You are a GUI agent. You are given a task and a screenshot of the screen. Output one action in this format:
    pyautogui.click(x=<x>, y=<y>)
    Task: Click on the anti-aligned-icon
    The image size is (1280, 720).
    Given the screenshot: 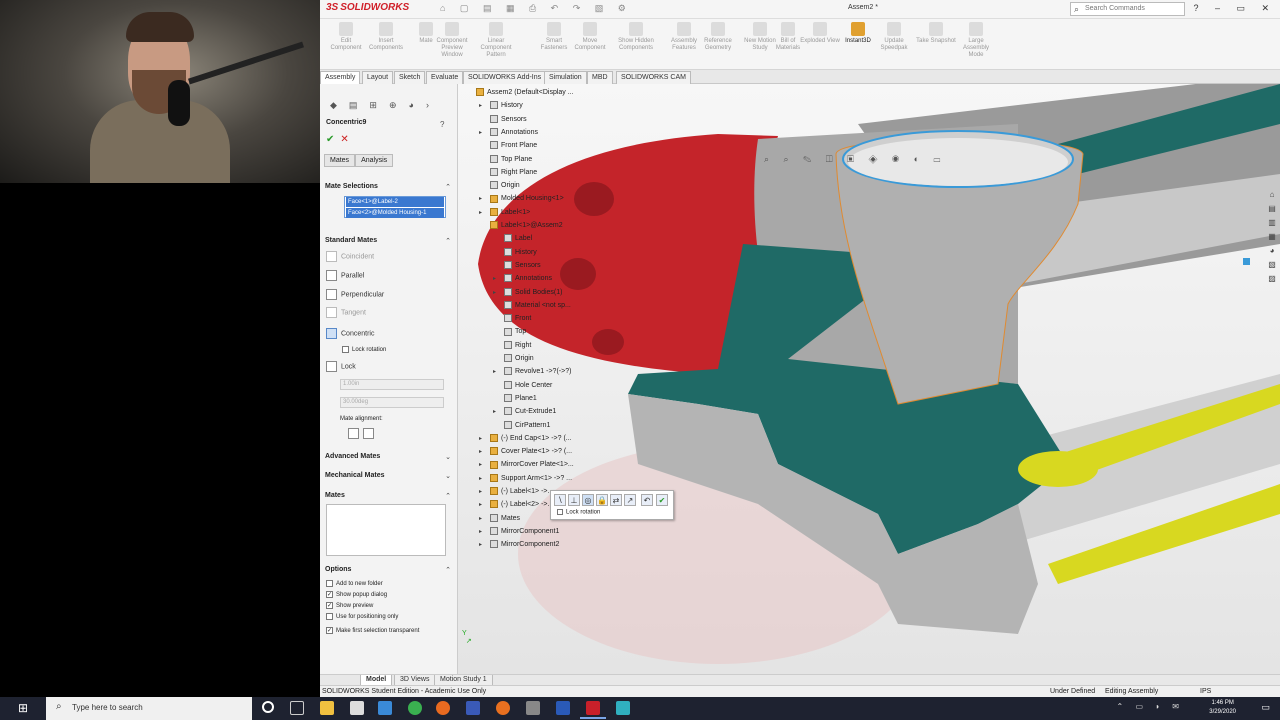 What is the action you would take?
    pyautogui.click(x=368, y=433)
    